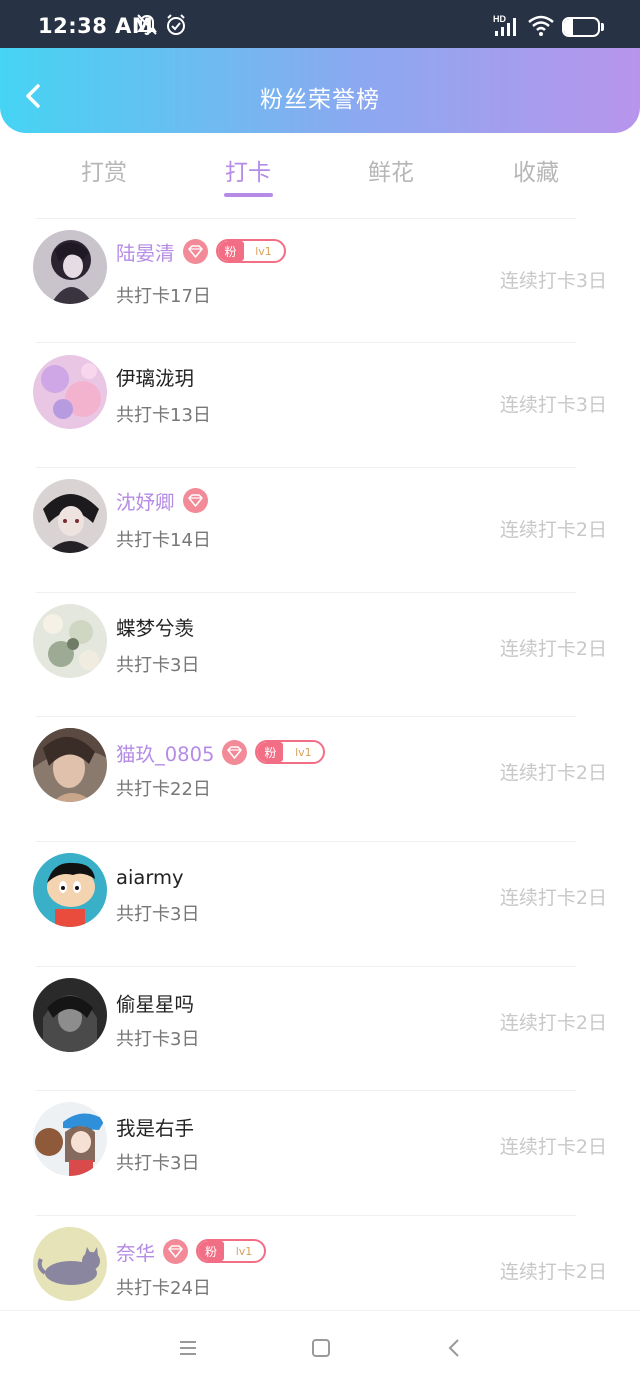 Image resolution: width=640 pixels, height=1387 pixels. I want to click on square-icon, so click(321, 1350).